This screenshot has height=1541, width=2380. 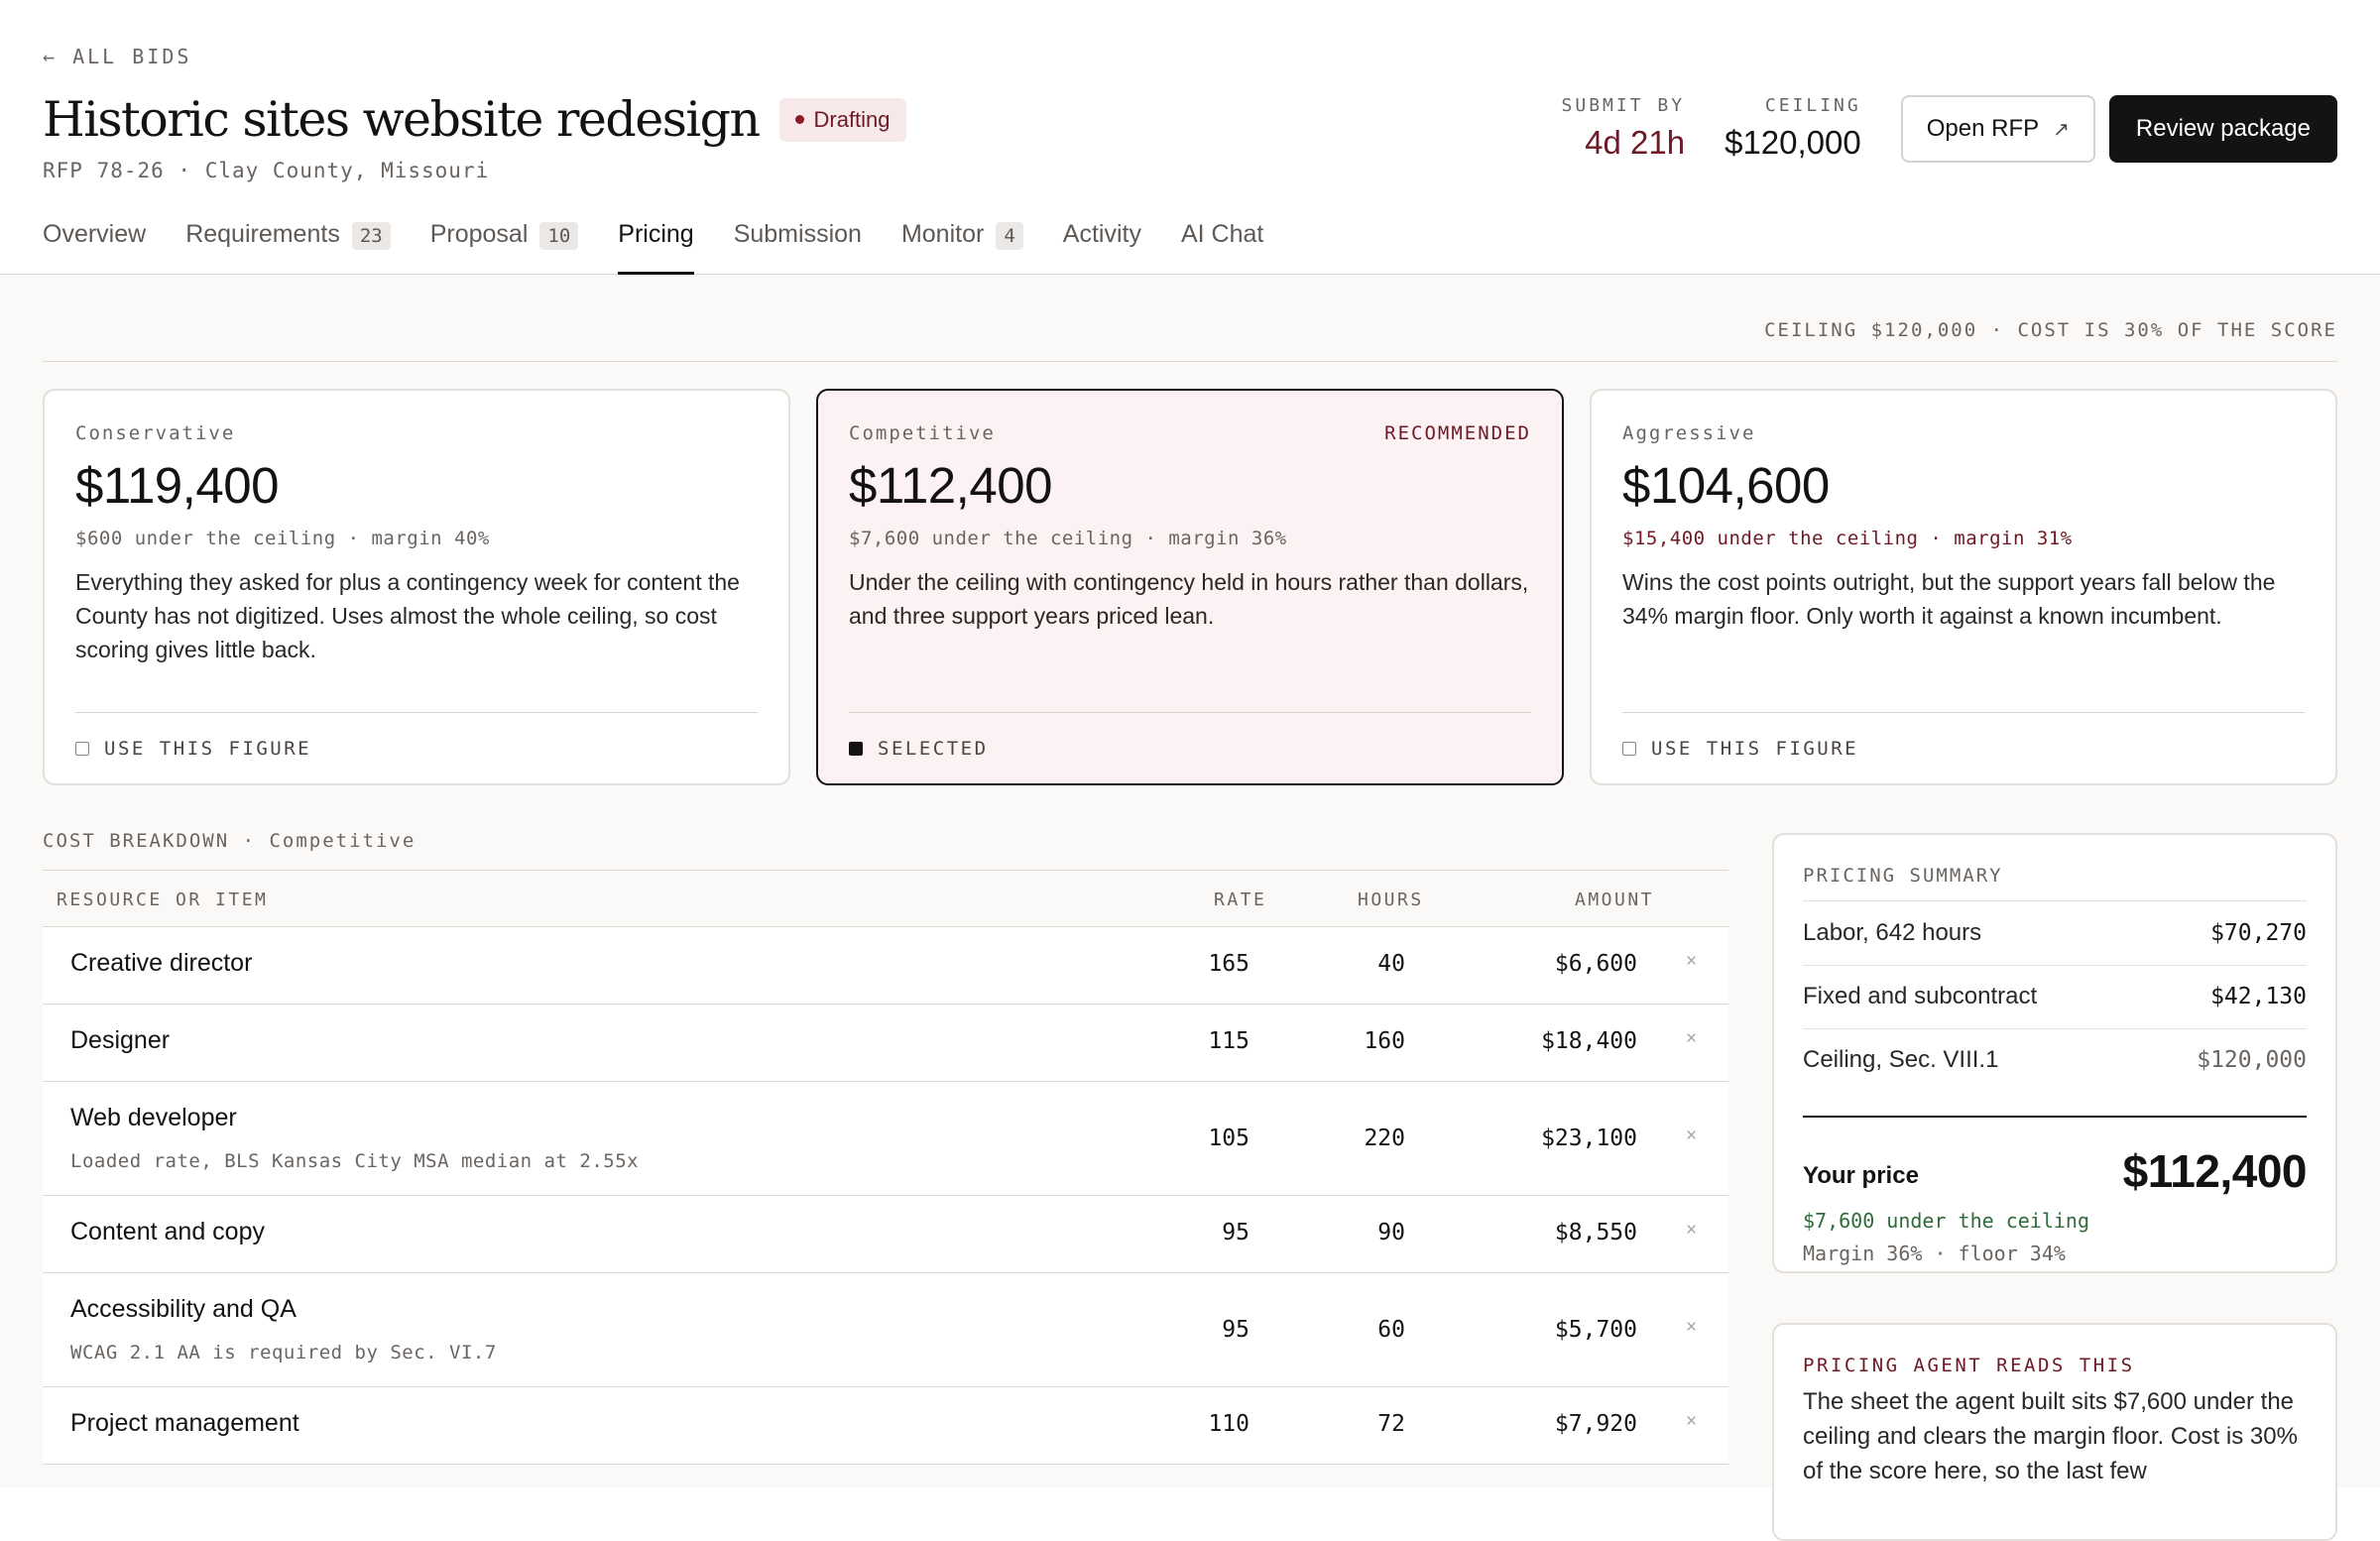 I want to click on option-action-label: USE THIS FIGURE, so click(x=1755, y=749).